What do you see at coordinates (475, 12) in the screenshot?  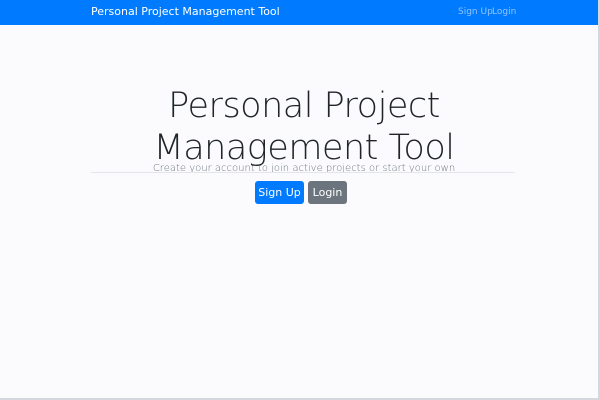 I see `nav-signup-link: Sign Up` at bounding box center [475, 12].